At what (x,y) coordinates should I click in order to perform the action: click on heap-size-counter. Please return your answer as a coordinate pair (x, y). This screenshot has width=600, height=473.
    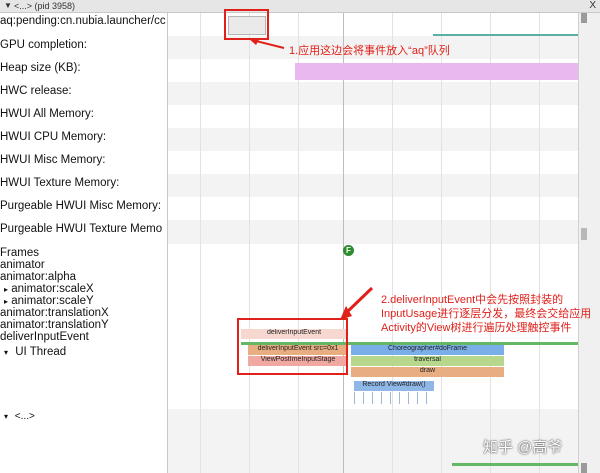
    Looking at the image, I should click on (436, 71).